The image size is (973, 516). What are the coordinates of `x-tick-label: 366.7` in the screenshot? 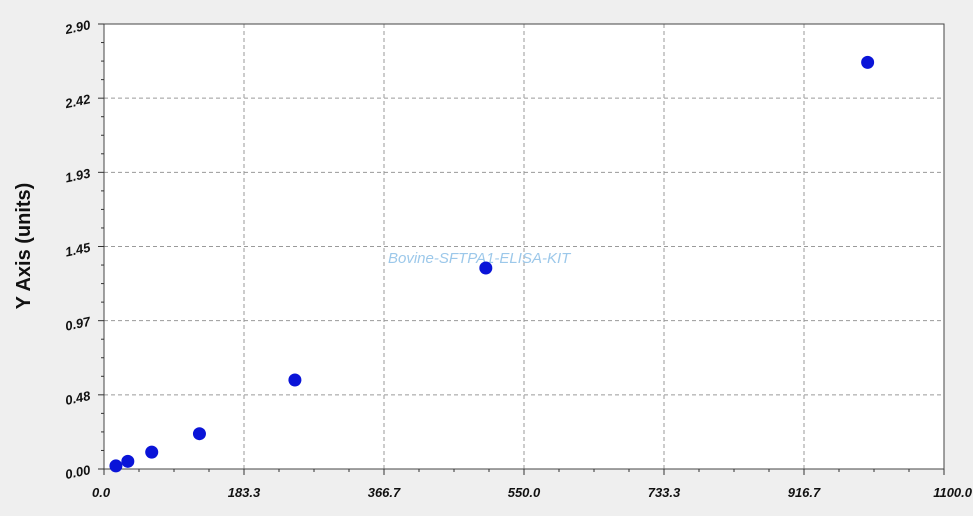 It's located at (384, 492).